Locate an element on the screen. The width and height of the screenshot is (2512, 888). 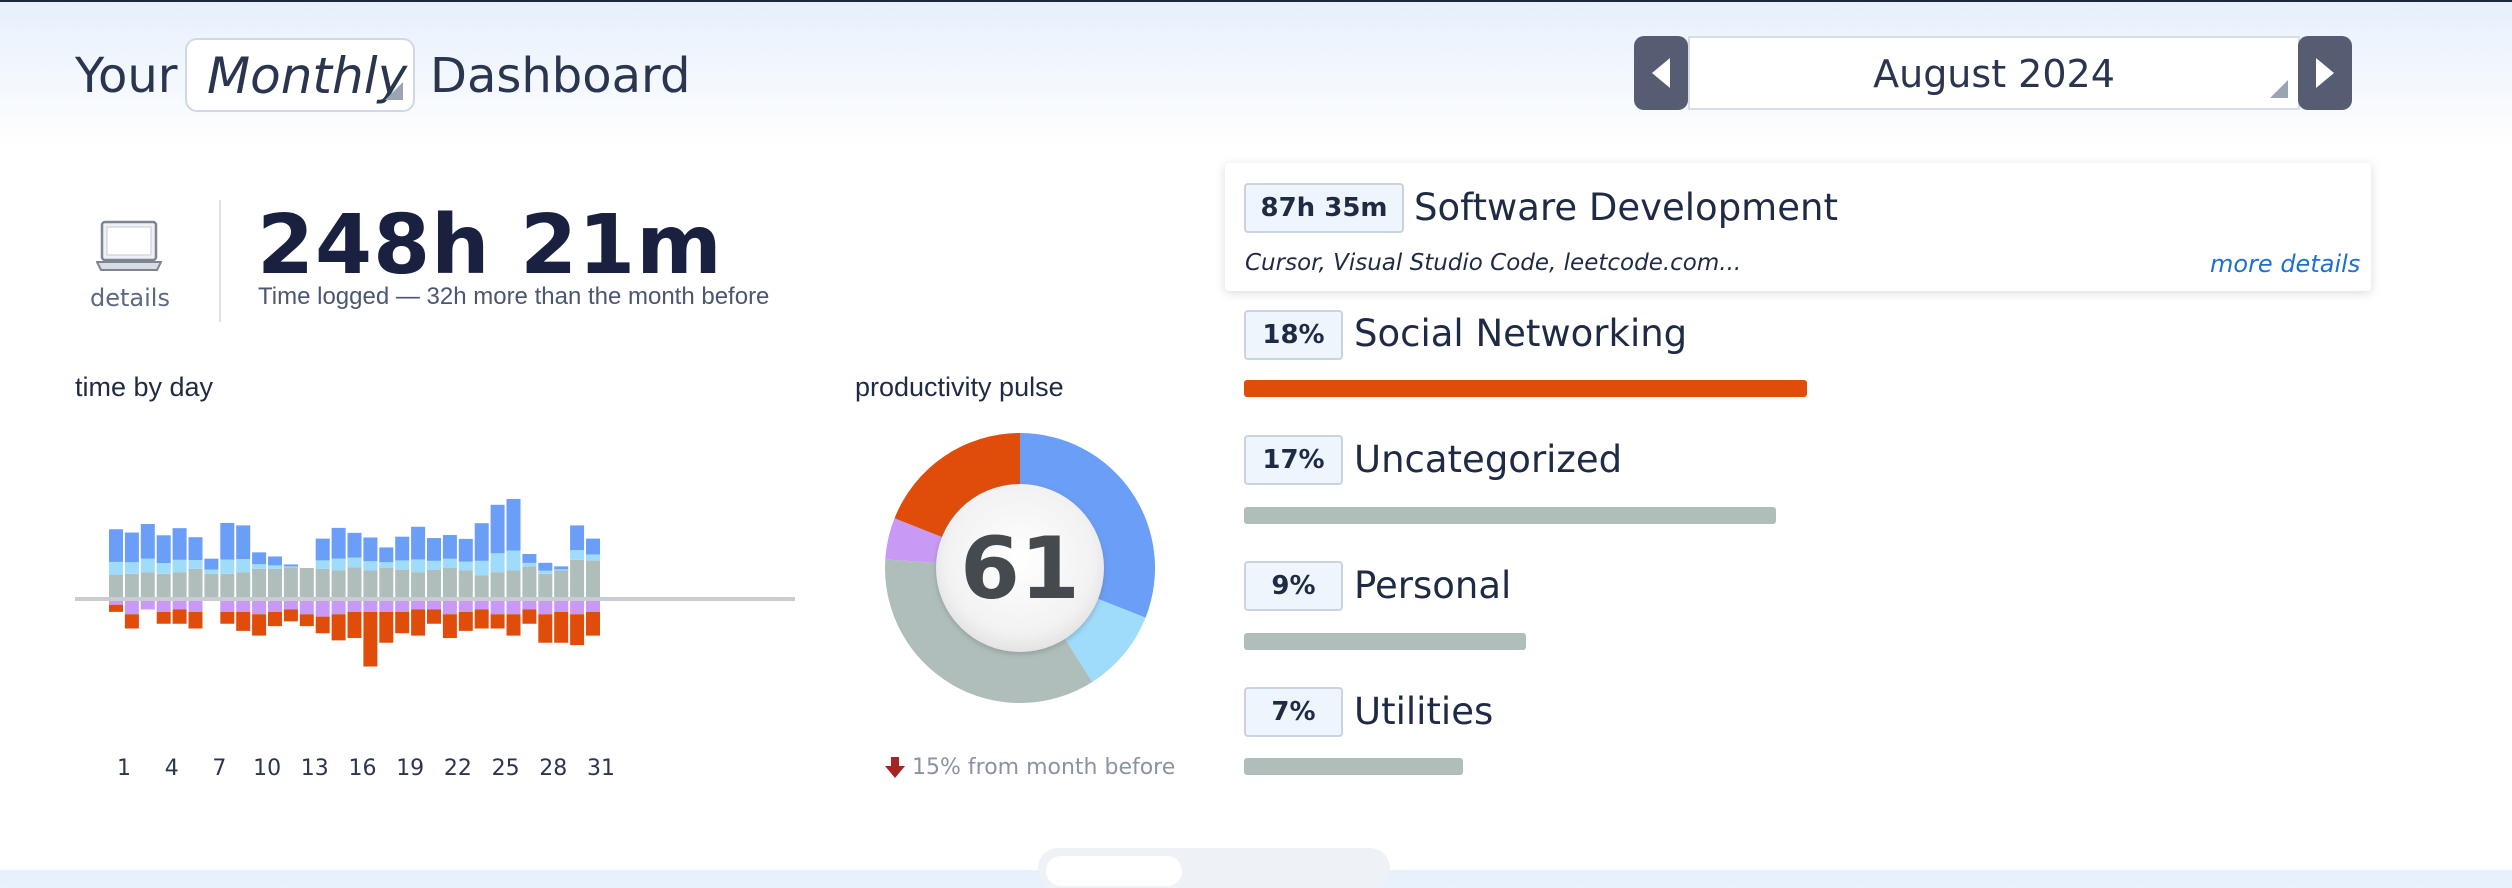
category-name: Utilities is located at coordinates (1423, 711).